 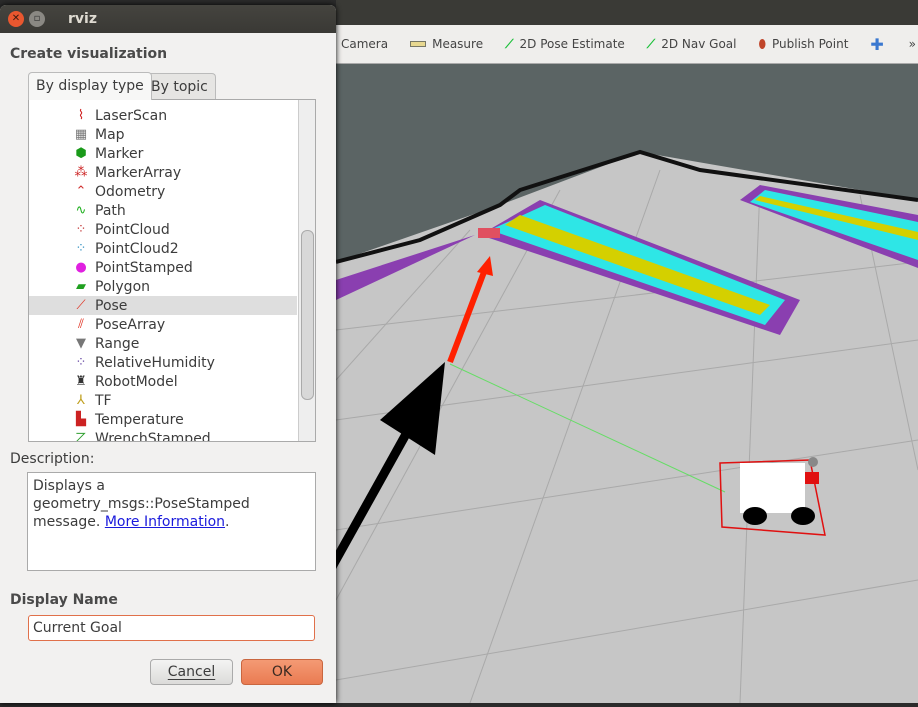 I want to click on temperature-icon: ▙, so click(x=81, y=419).